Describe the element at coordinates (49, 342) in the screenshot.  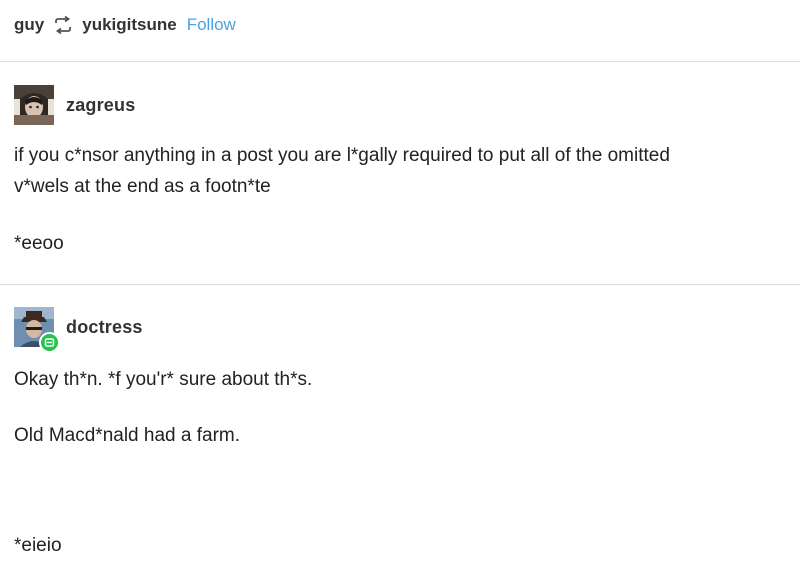
I see `online-badge-icon` at that location.